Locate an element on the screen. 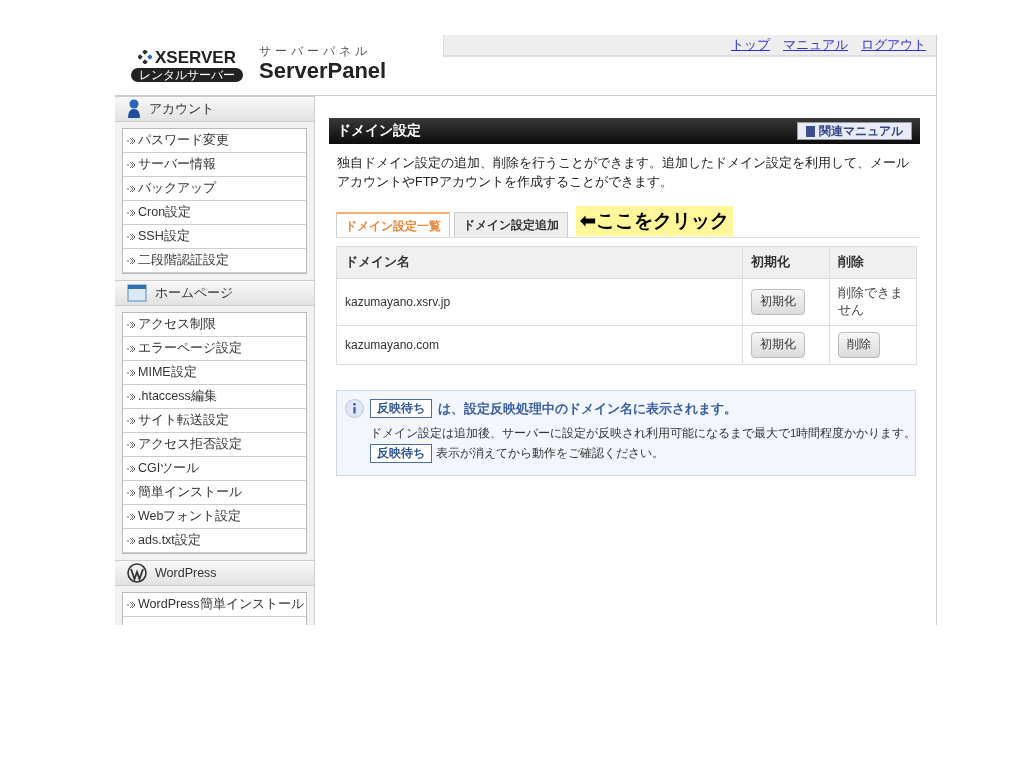 This screenshot has height=768, width=1024. page-title: ドメイン設定 is located at coordinates (379, 130).